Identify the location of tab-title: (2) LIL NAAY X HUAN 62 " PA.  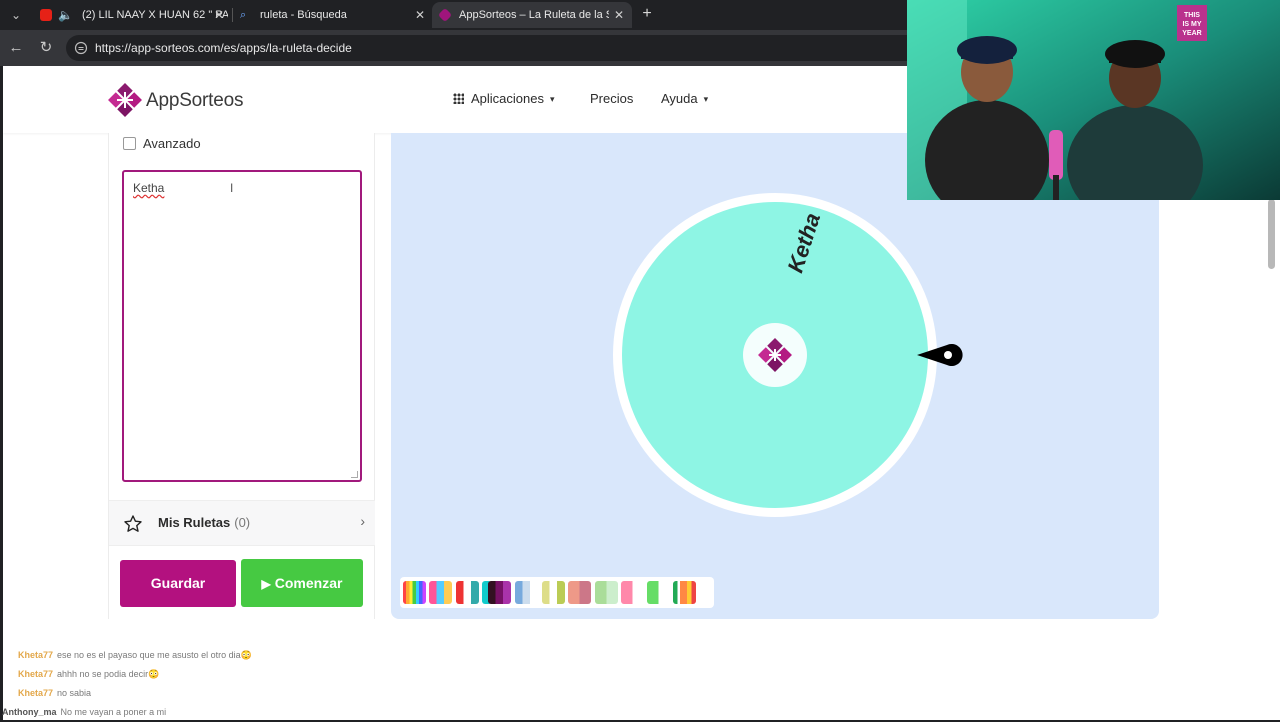
(155, 15).